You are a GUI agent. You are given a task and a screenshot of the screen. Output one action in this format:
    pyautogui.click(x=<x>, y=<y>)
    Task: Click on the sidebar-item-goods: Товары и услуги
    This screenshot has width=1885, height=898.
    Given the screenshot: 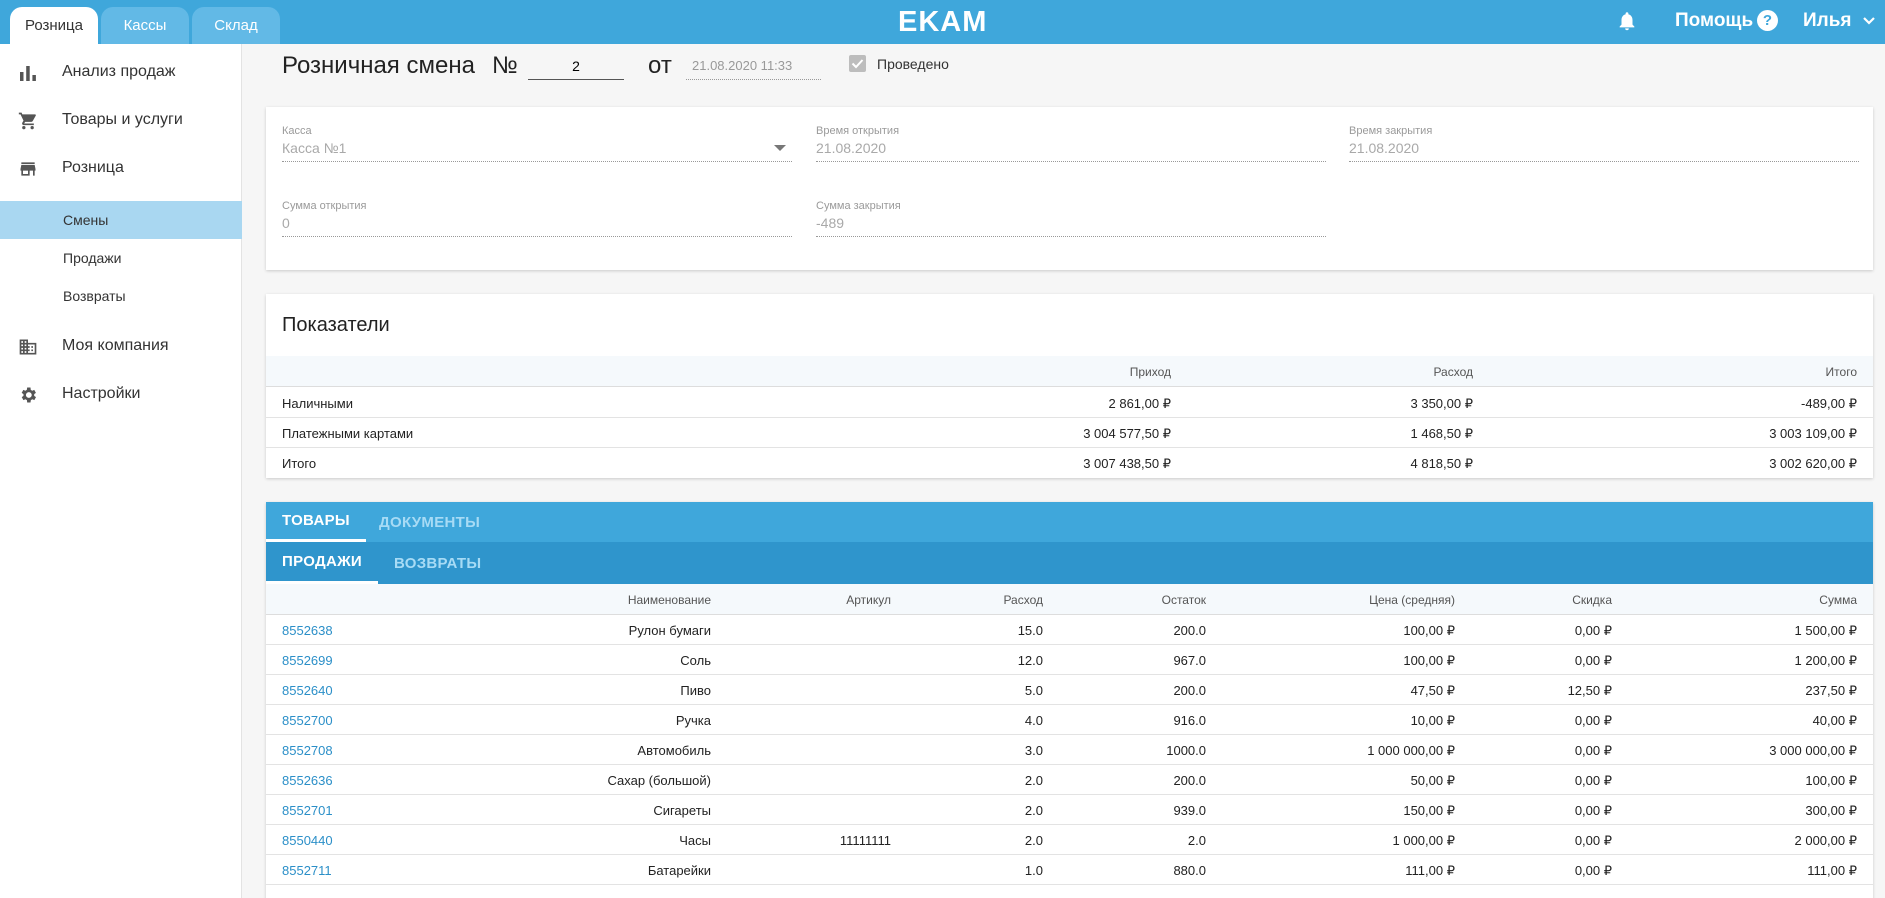 What is the action you would take?
    pyautogui.click(x=121, y=120)
    